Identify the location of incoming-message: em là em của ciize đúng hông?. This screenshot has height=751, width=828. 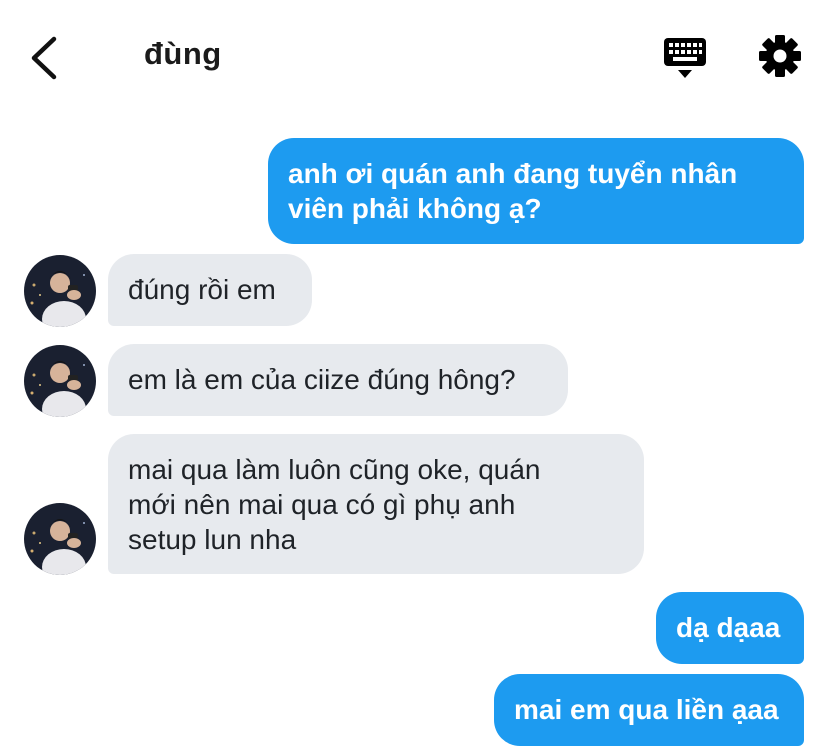
(338, 380).